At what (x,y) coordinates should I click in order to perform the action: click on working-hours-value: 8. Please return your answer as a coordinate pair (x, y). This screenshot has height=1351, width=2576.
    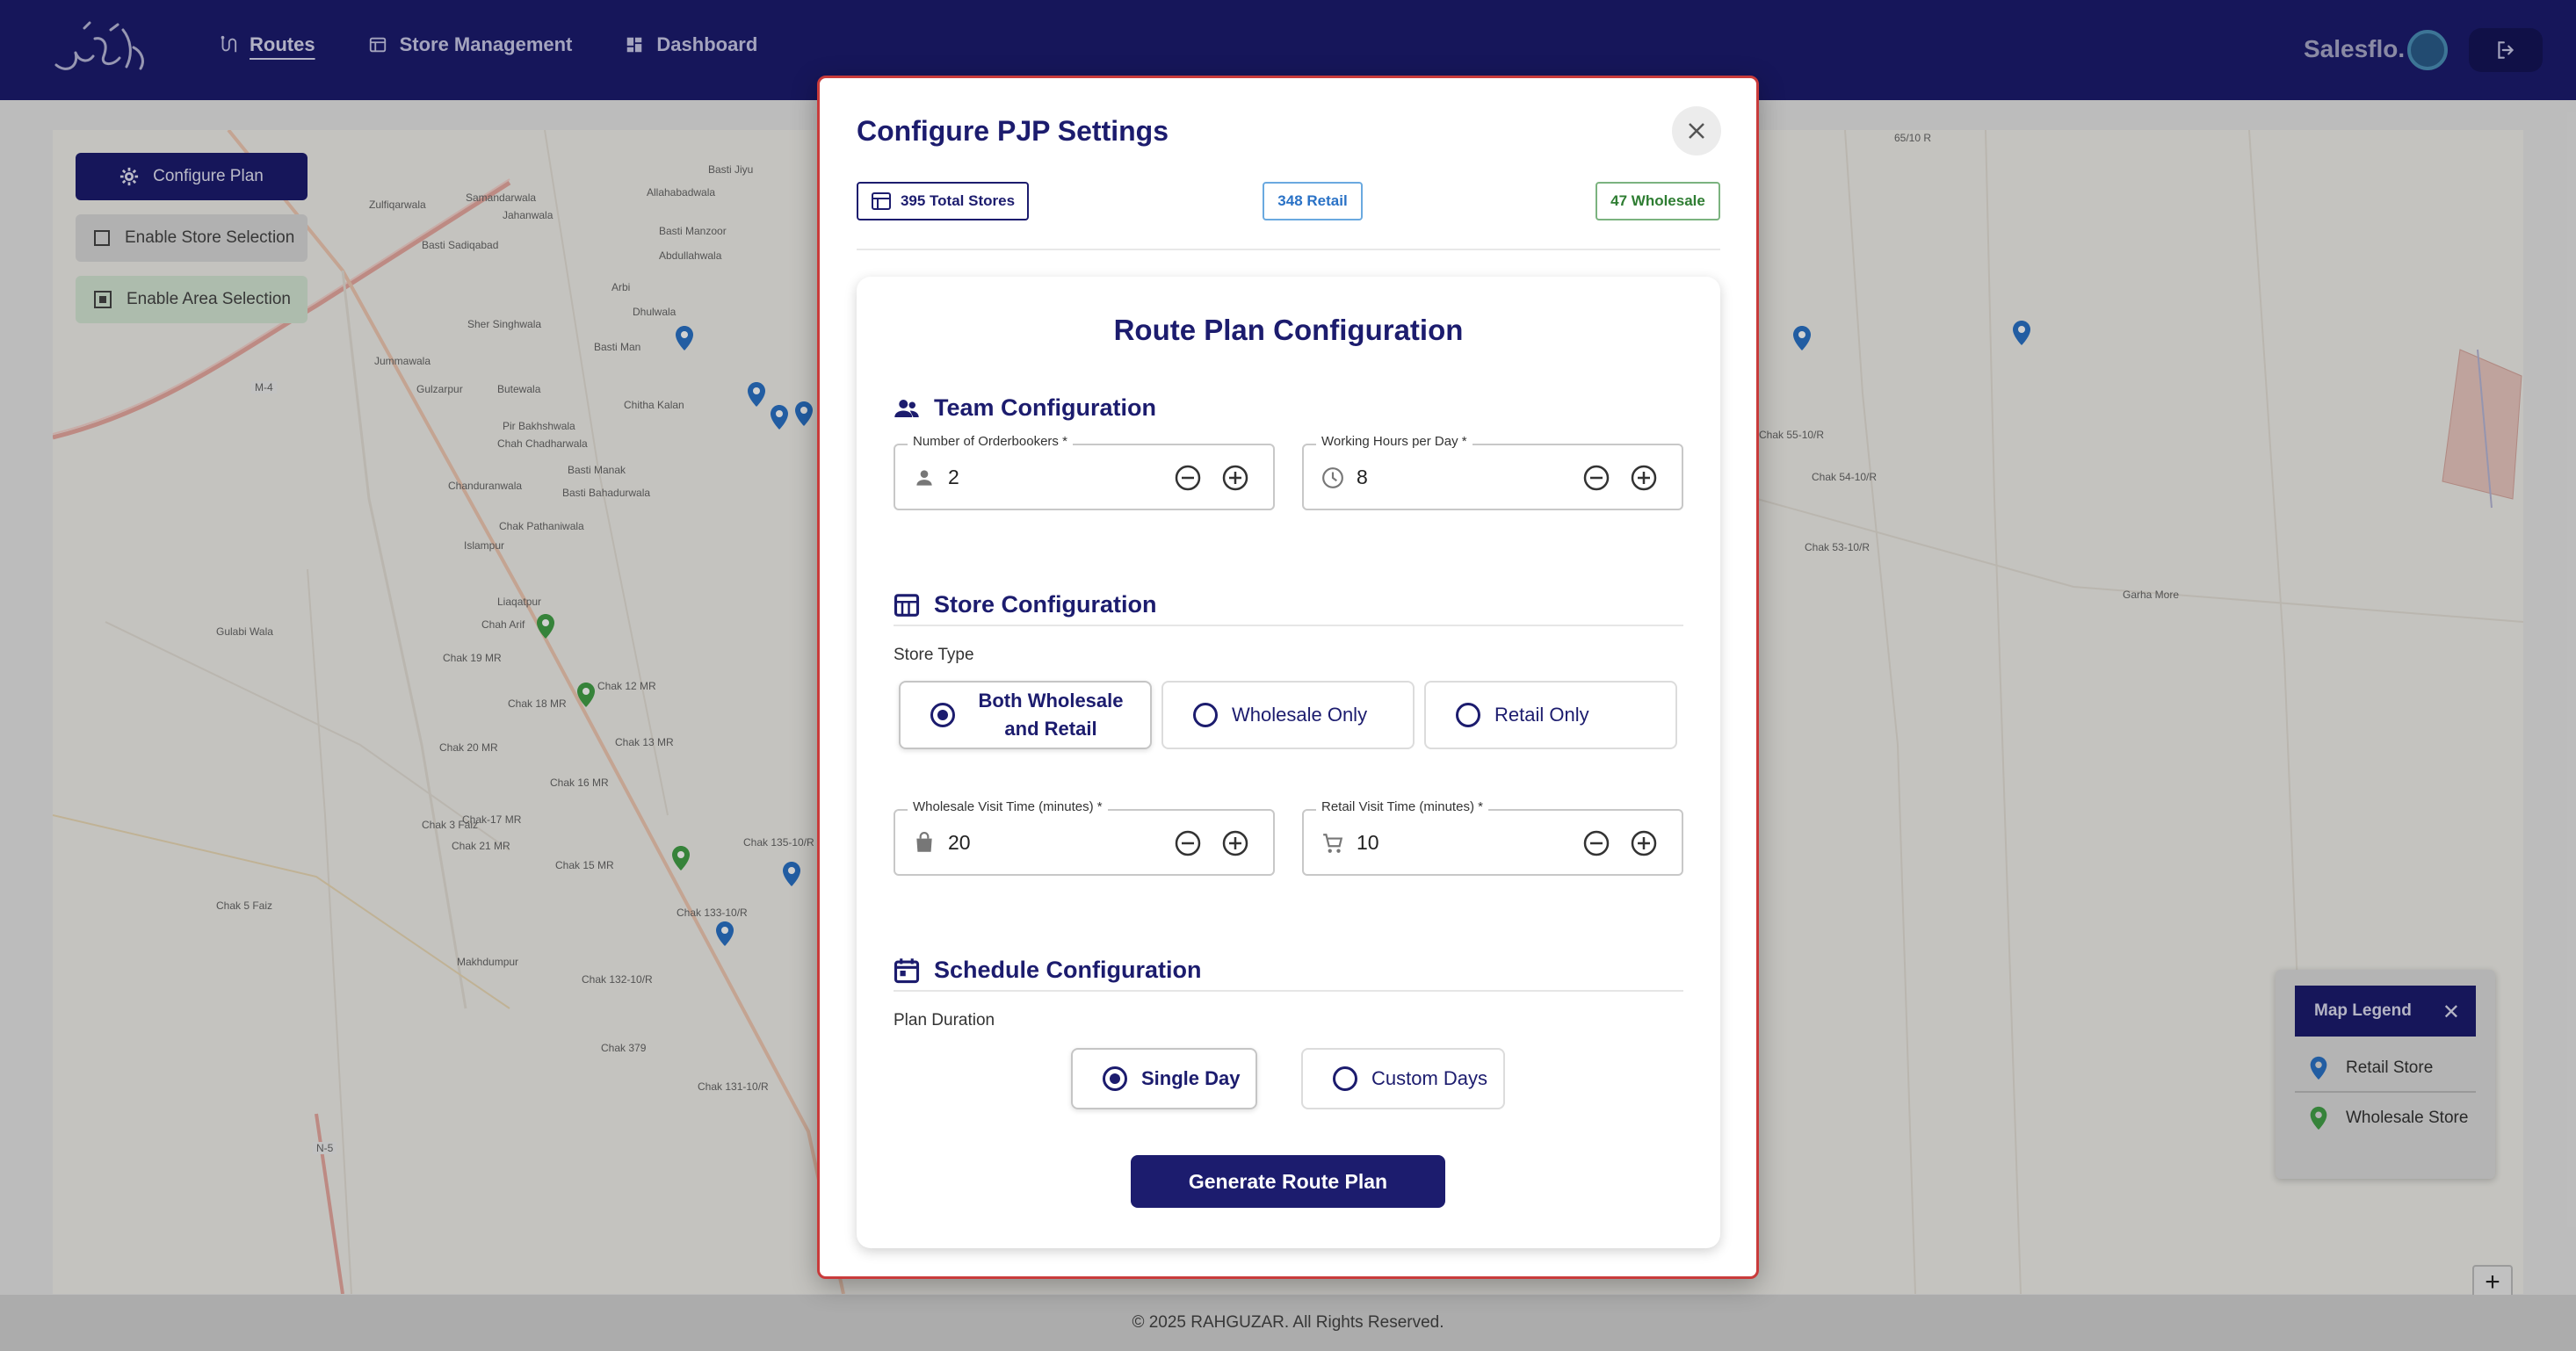
    Looking at the image, I should click on (1362, 477).